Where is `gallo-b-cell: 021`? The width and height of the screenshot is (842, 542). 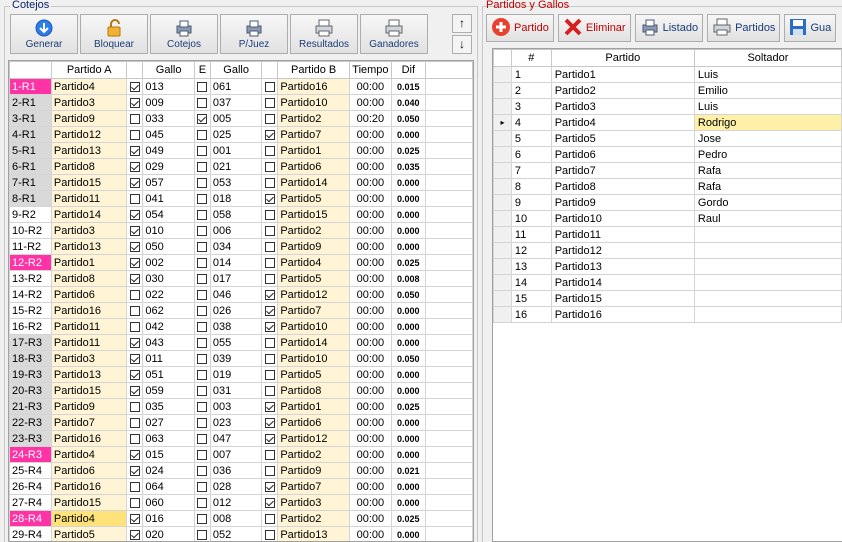
gallo-b-cell: 021 is located at coordinates (236, 166).